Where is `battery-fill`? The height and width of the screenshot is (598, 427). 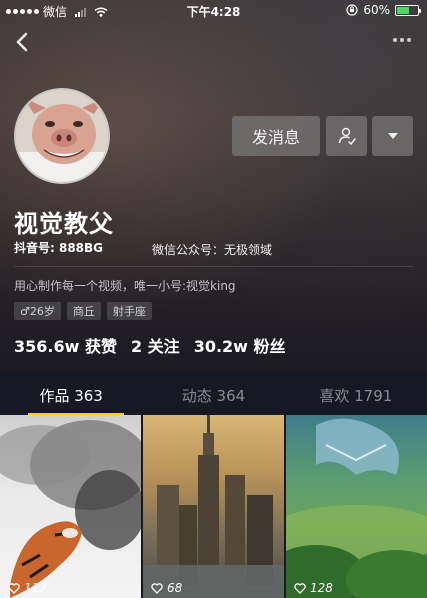
battery-fill is located at coordinates (403, 10).